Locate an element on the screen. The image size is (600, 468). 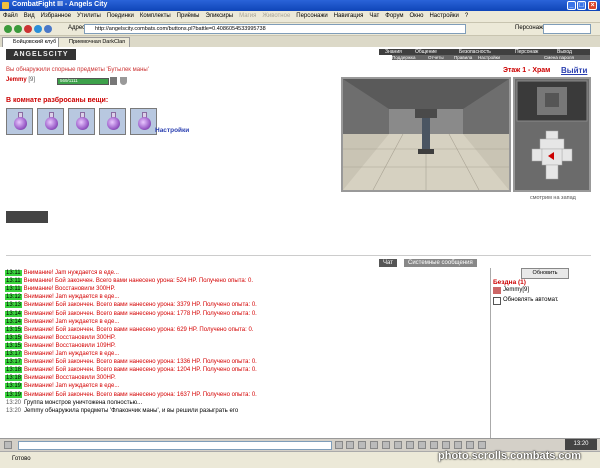
map-icon is located at coordinates (422, 445).